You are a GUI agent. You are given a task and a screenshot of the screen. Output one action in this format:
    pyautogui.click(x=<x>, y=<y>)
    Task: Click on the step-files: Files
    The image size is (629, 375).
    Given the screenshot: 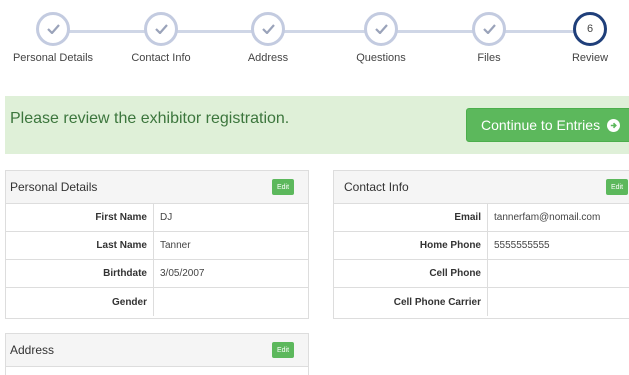 What is the action you would take?
    pyautogui.click(x=489, y=38)
    